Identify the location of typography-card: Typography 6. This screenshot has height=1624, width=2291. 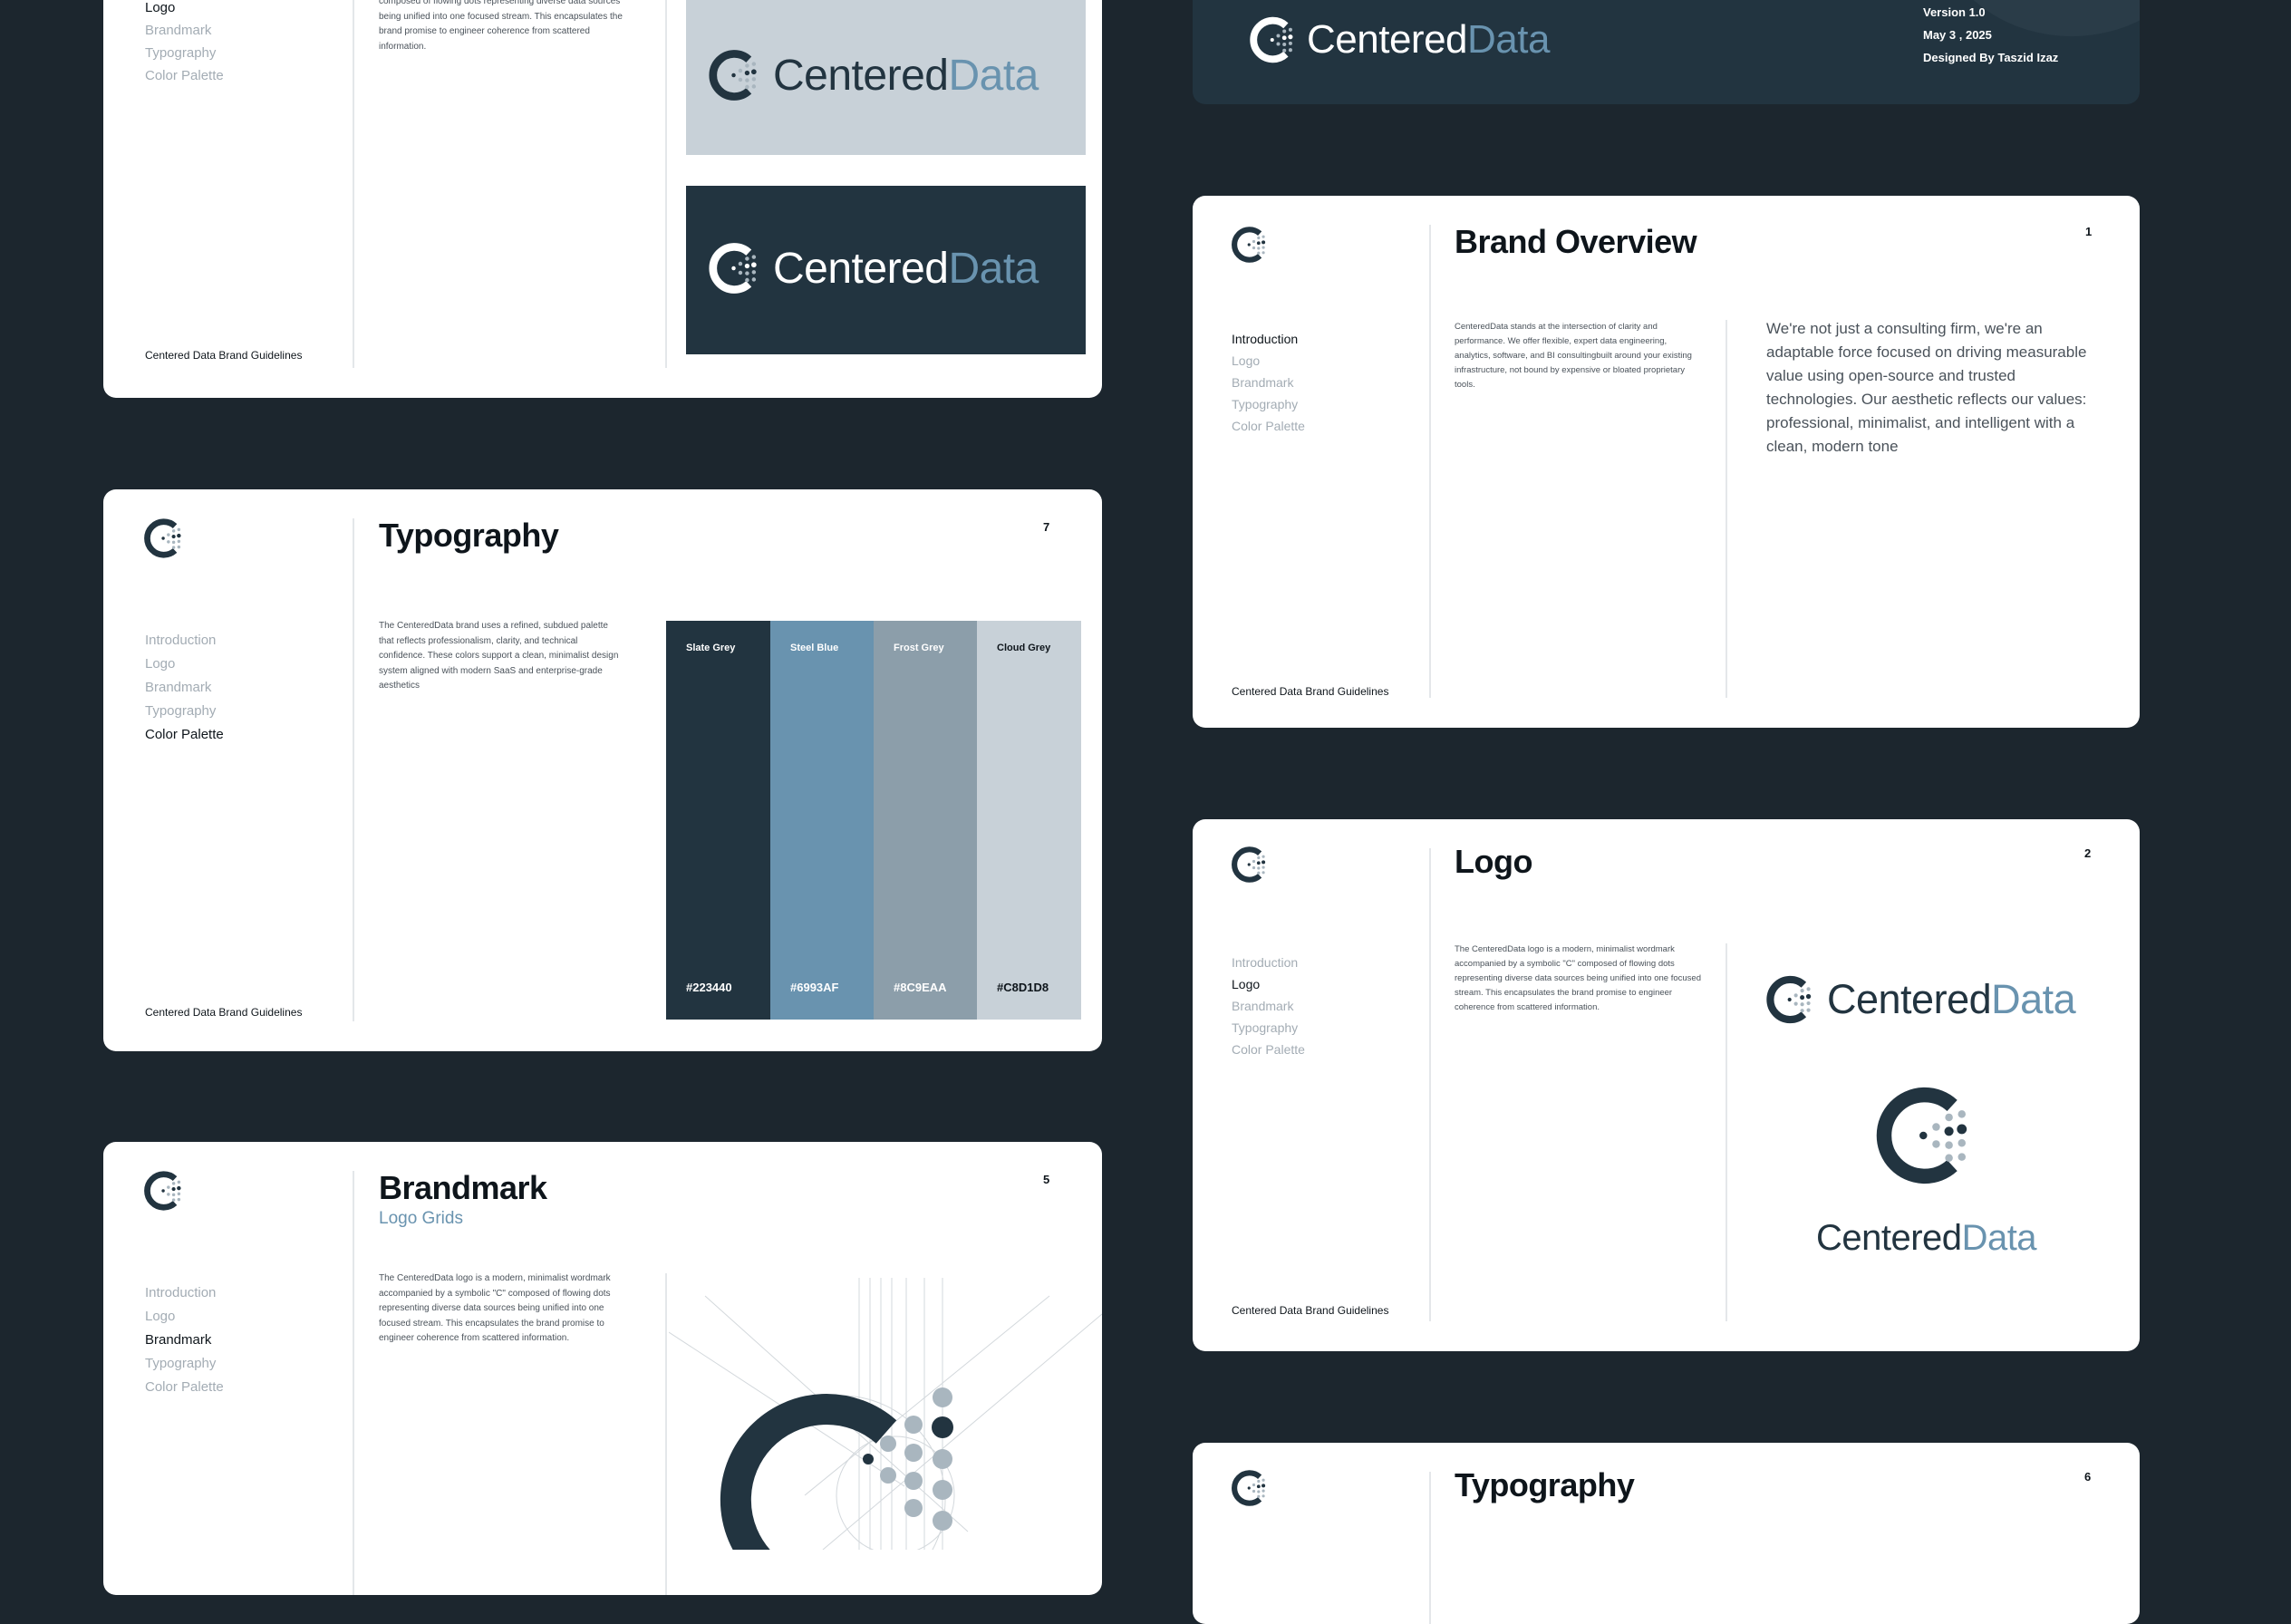
(1666, 1533).